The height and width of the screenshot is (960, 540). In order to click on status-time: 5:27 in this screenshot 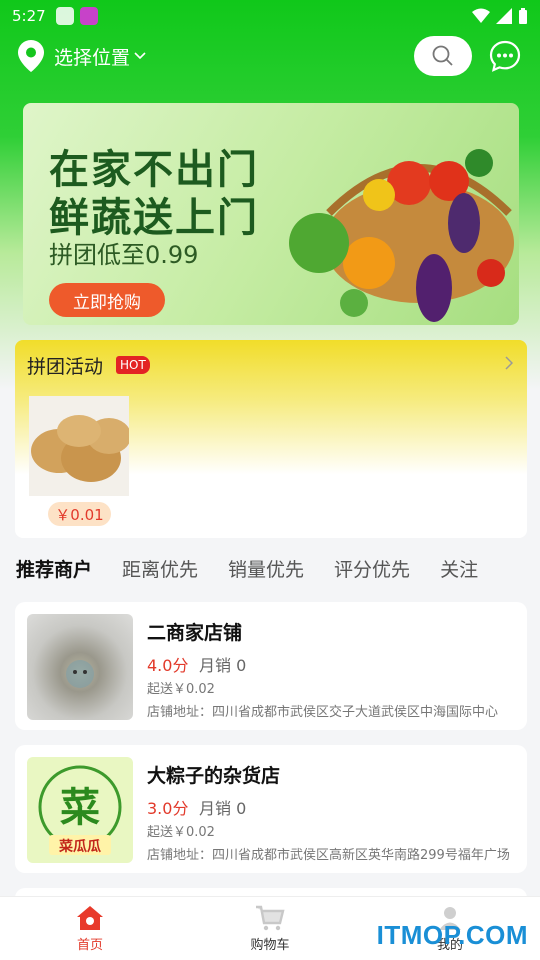, I will do `click(29, 16)`.